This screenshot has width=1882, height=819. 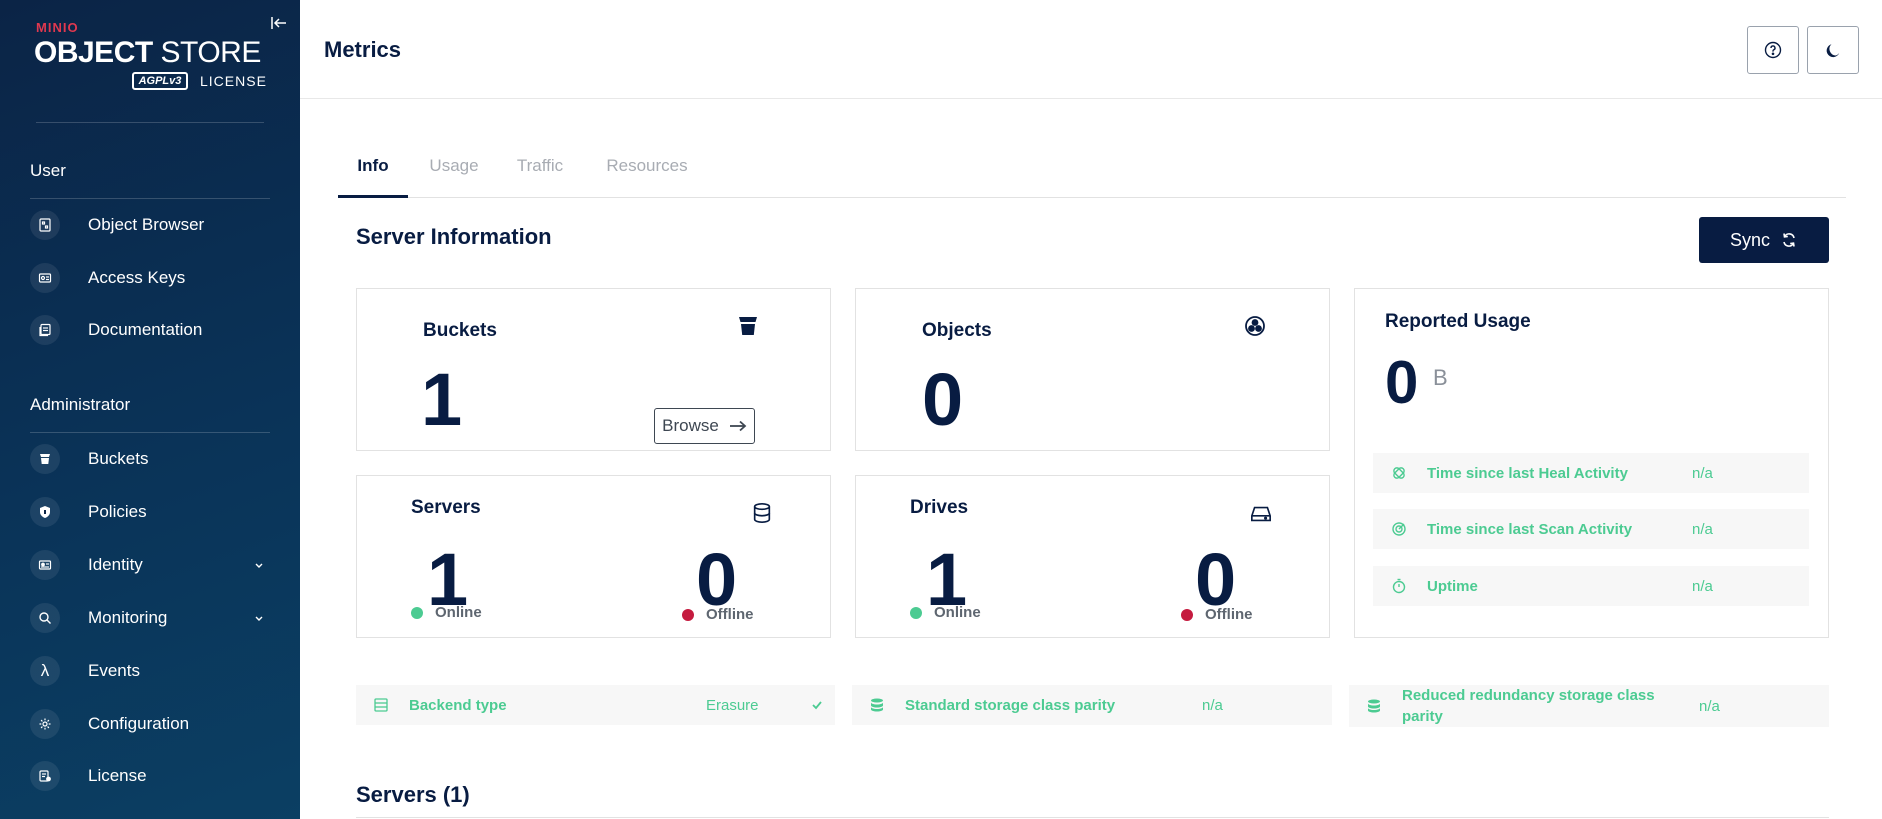 I want to click on objects-title: Objects, so click(x=957, y=330).